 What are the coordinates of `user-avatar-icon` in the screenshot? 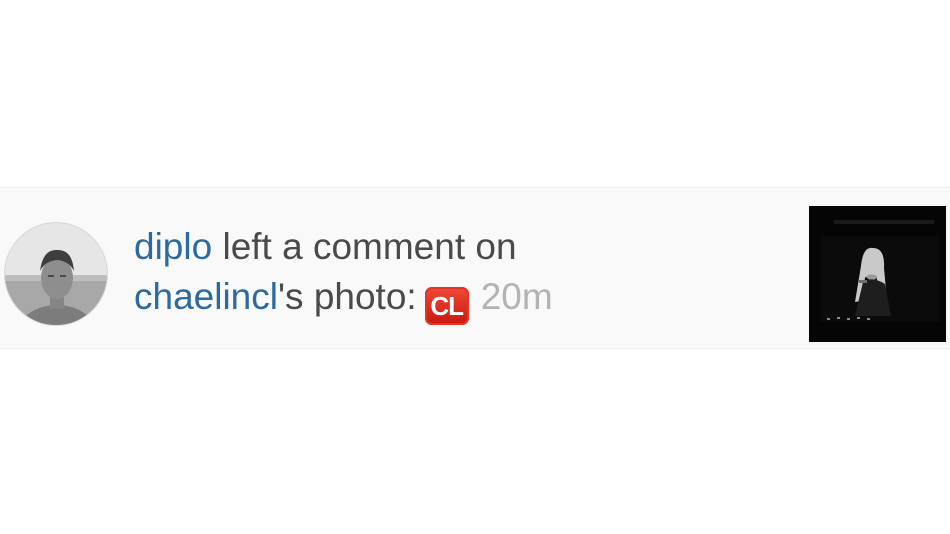 It's located at (56, 274).